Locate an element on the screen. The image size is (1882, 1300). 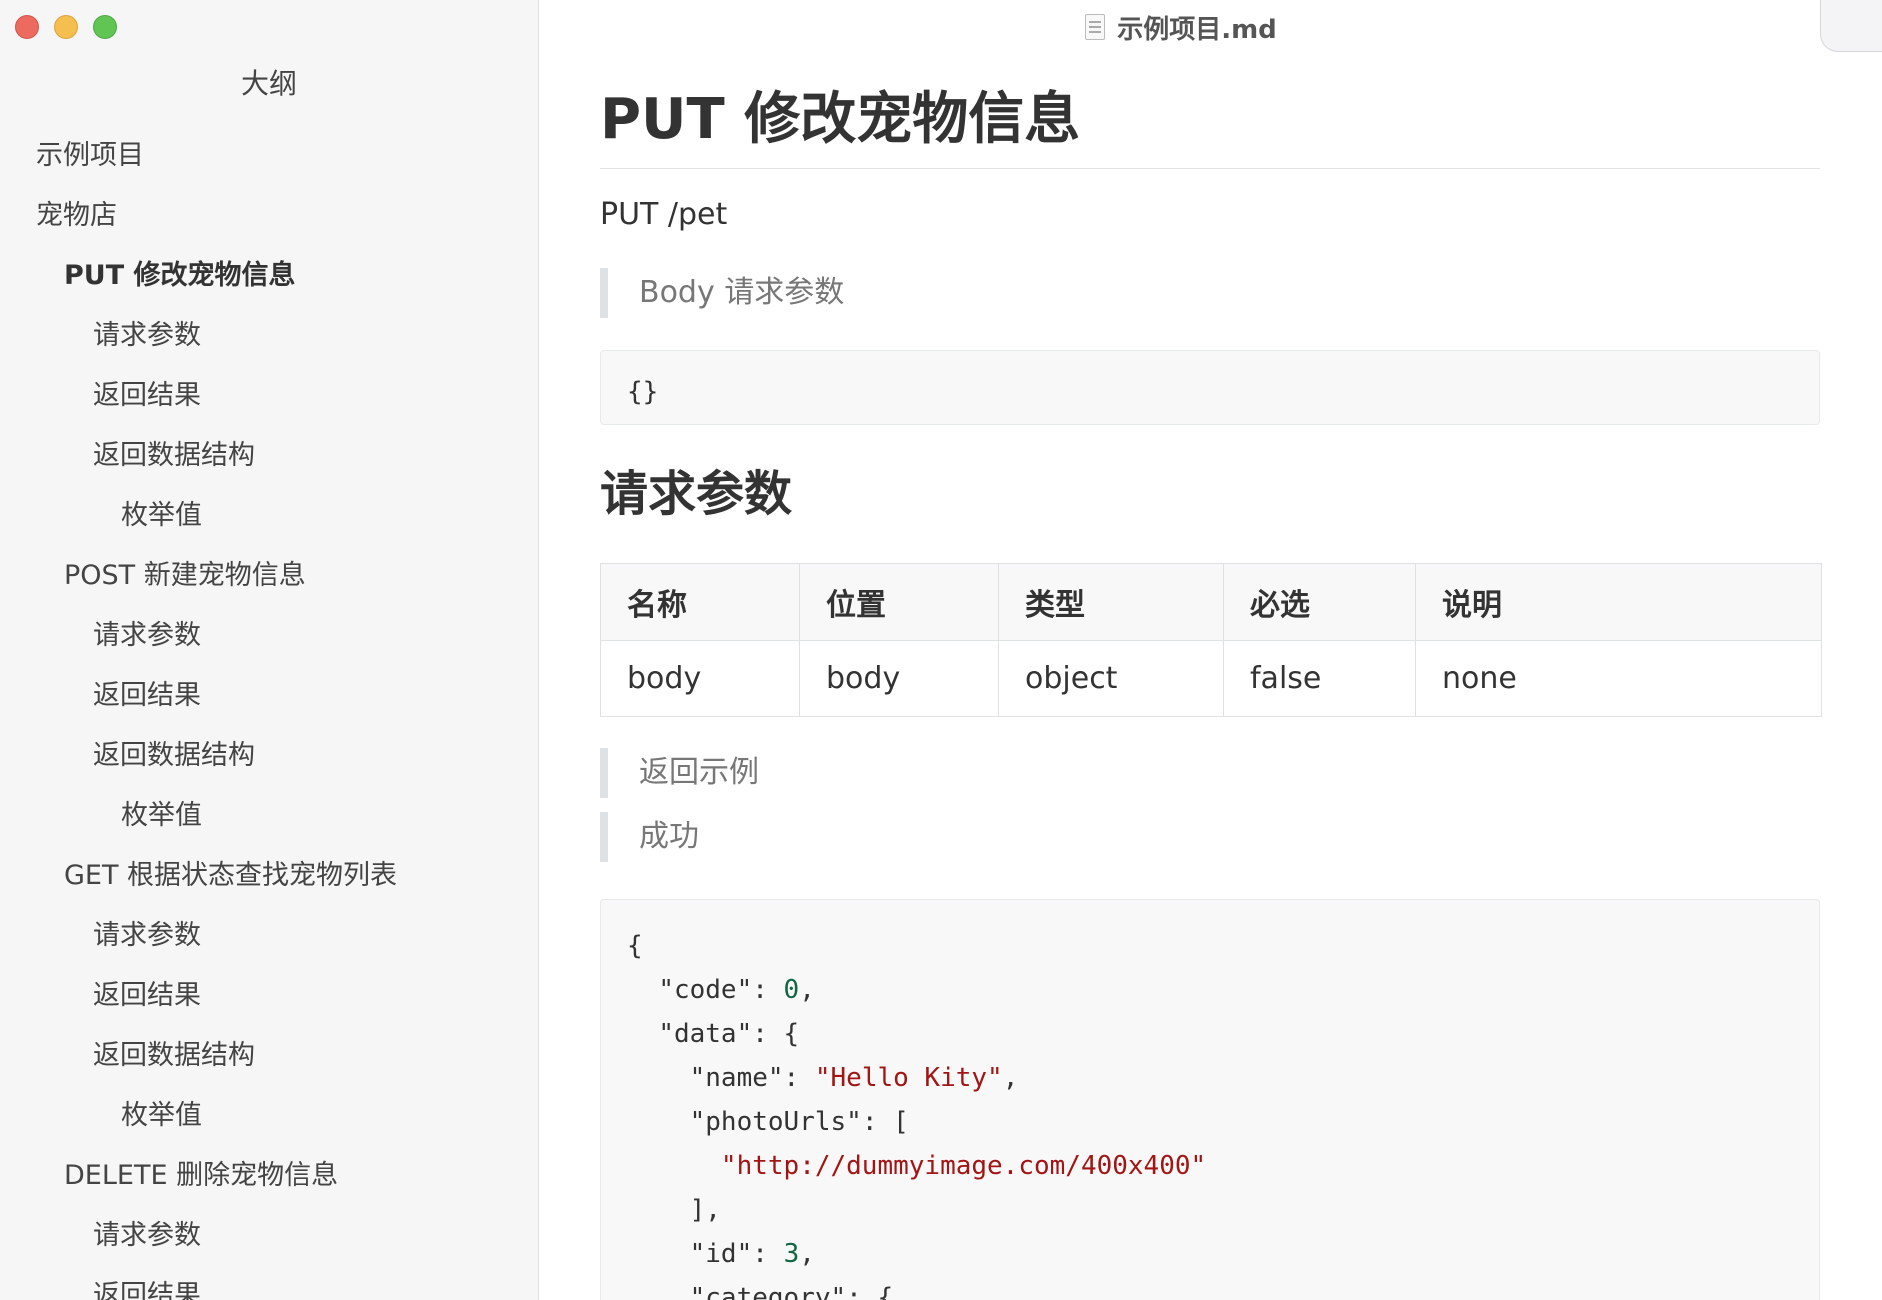
outline-item: GET 根据状态查找宠物列表 is located at coordinates (269, 876).